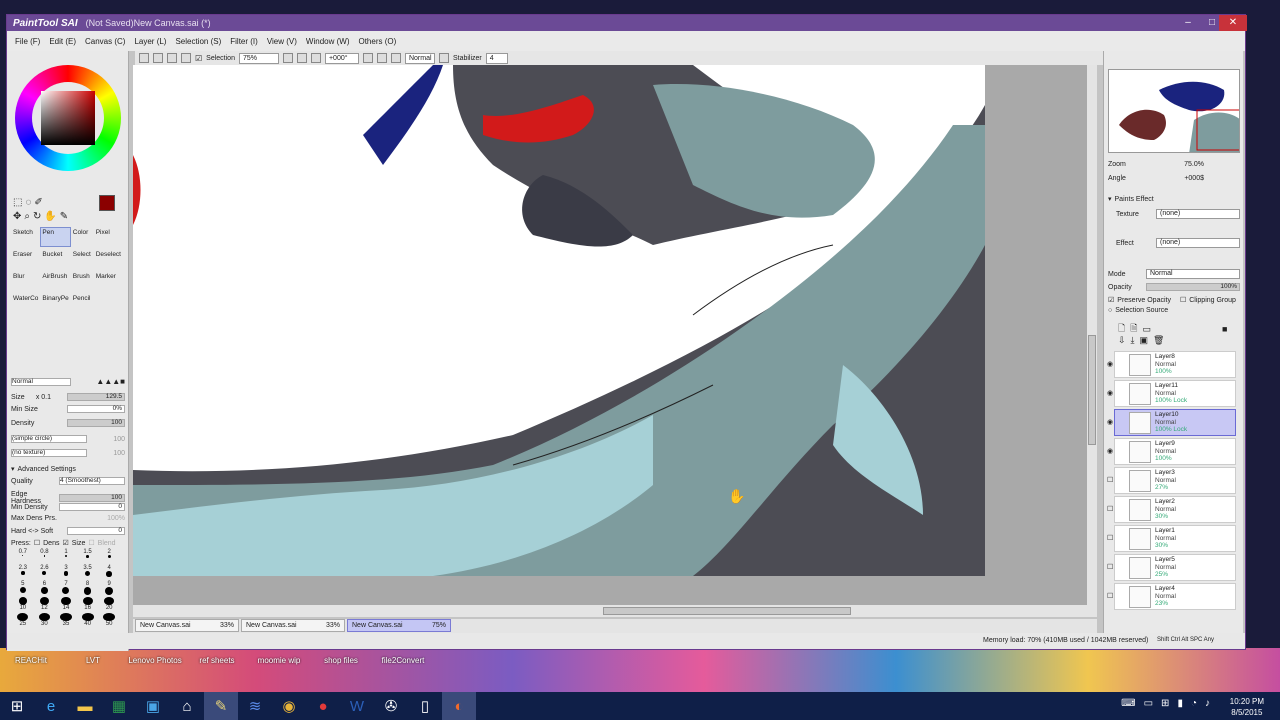 Image resolution: width=1280 pixels, height=720 pixels. What do you see at coordinates (381, 58) in the screenshot?
I see `rotate-right-icon` at bounding box center [381, 58].